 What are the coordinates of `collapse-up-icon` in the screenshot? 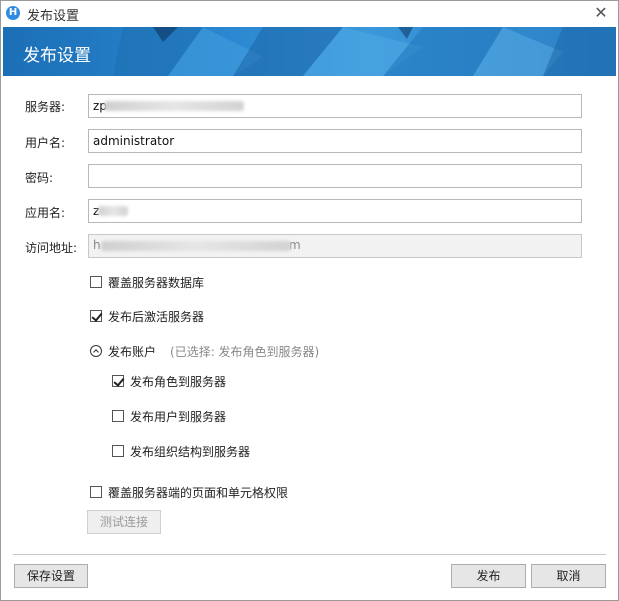 It's located at (96, 351).